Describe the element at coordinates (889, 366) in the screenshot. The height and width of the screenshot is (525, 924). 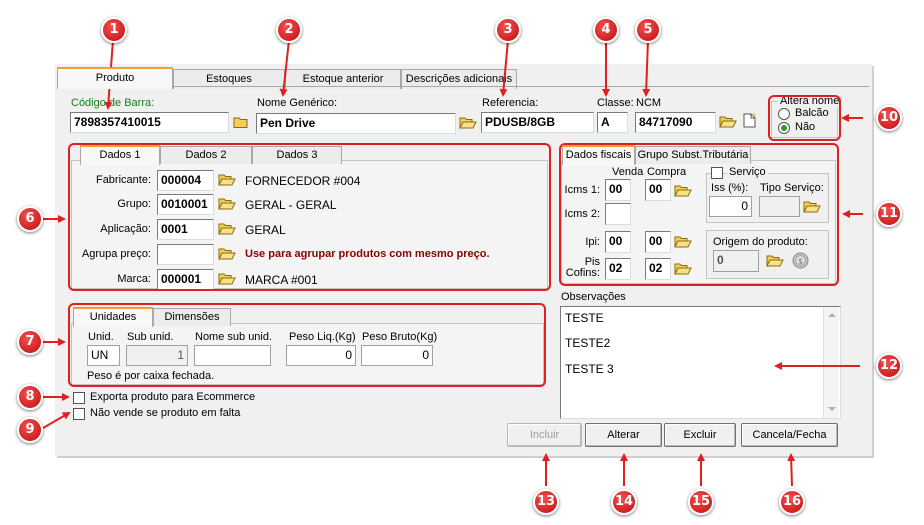
I see `callout-12: 12` at that location.